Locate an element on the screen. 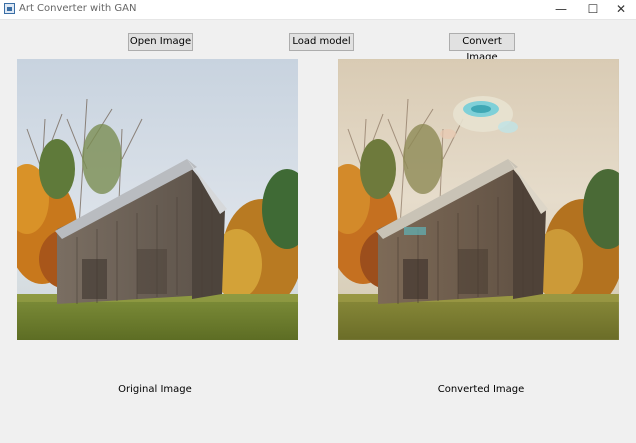 The width and height of the screenshot is (636, 443). original-image-label: Original Image is located at coordinates (155, 389).